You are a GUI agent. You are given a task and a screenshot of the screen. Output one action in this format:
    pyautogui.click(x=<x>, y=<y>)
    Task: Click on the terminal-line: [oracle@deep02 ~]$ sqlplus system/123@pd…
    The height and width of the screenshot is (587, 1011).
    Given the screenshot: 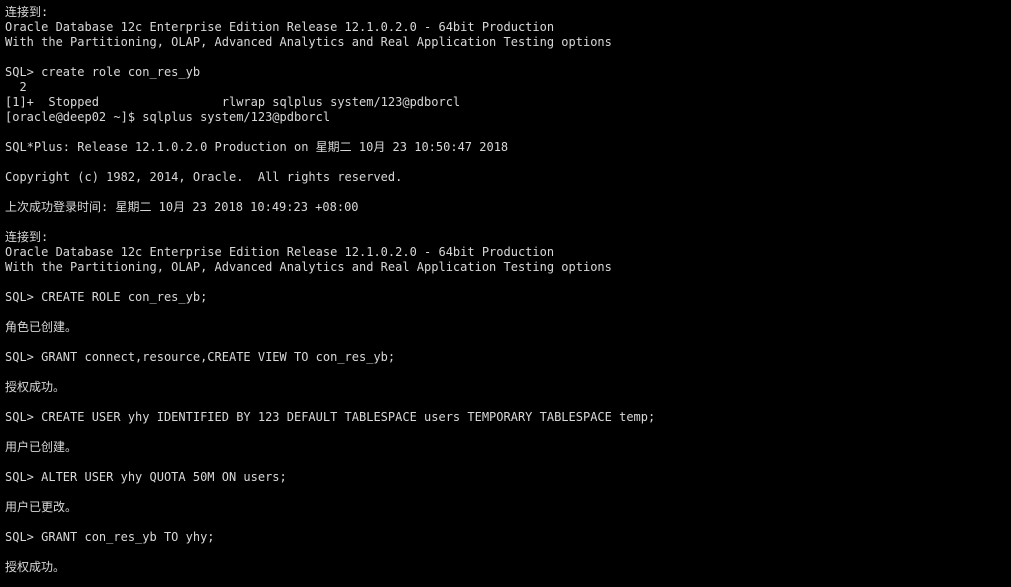 What is the action you would take?
    pyautogui.click(x=168, y=117)
    